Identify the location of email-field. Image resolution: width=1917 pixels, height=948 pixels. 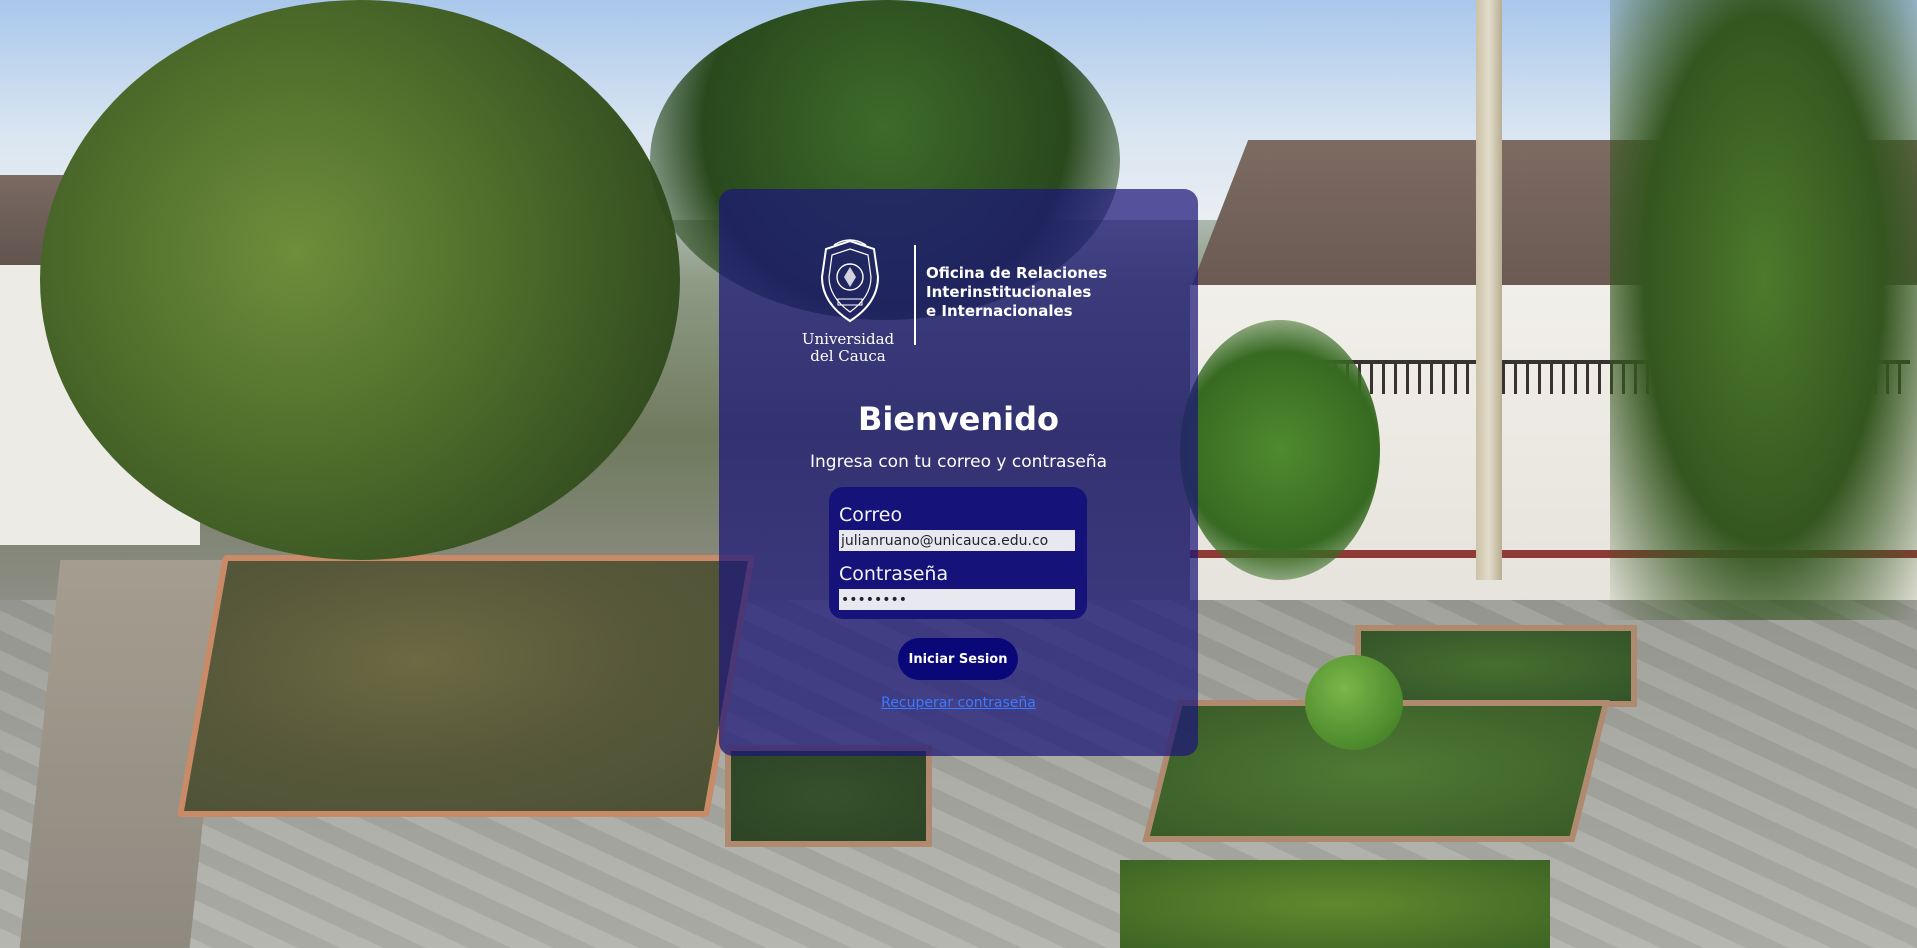
(957, 540).